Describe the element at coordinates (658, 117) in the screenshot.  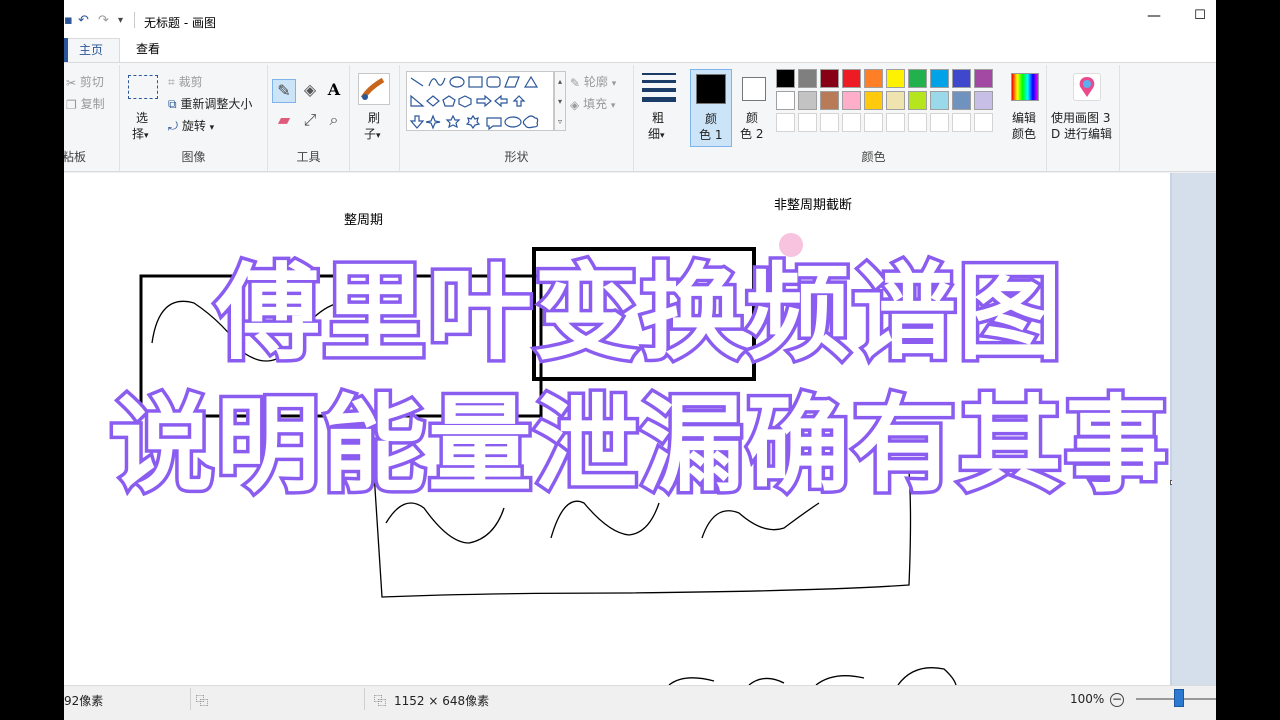
I see `size-label-1: 粗` at that location.